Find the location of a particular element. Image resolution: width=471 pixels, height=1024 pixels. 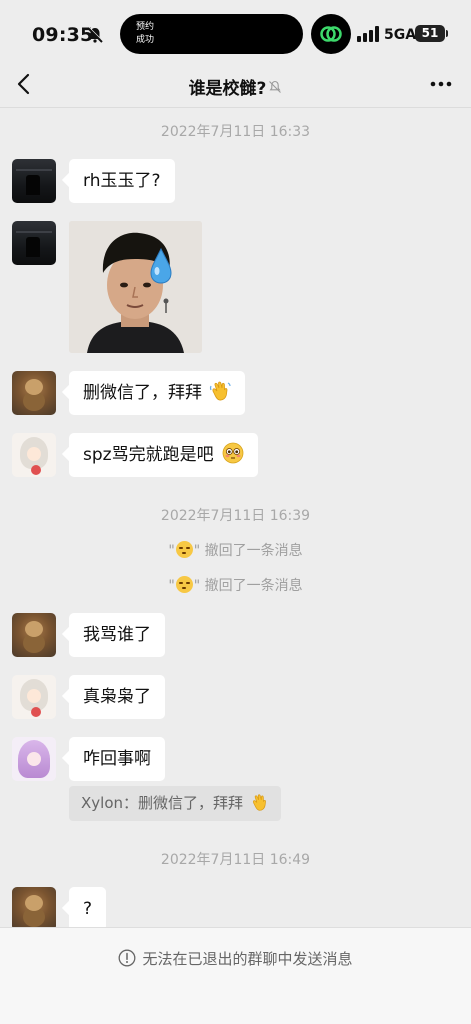

footer-notice: 无法在已退出的群聊中发送消息 is located at coordinates (235, 958).